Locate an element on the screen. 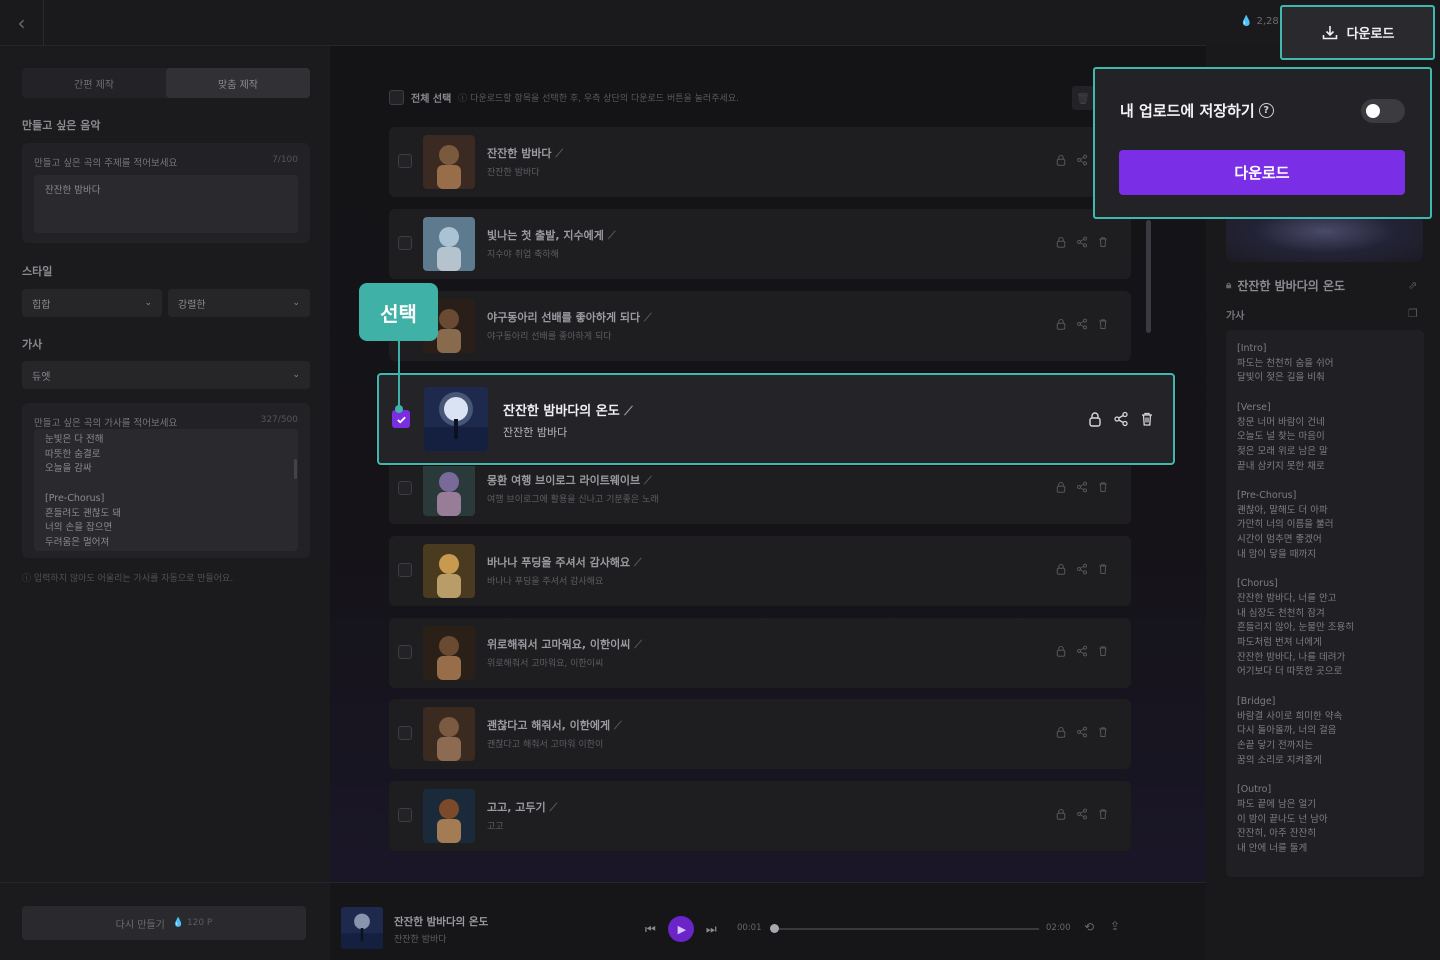 The image size is (1440, 960). regenerate-button: 다시 만들기 💧 120 P is located at coordinates (164, 923).